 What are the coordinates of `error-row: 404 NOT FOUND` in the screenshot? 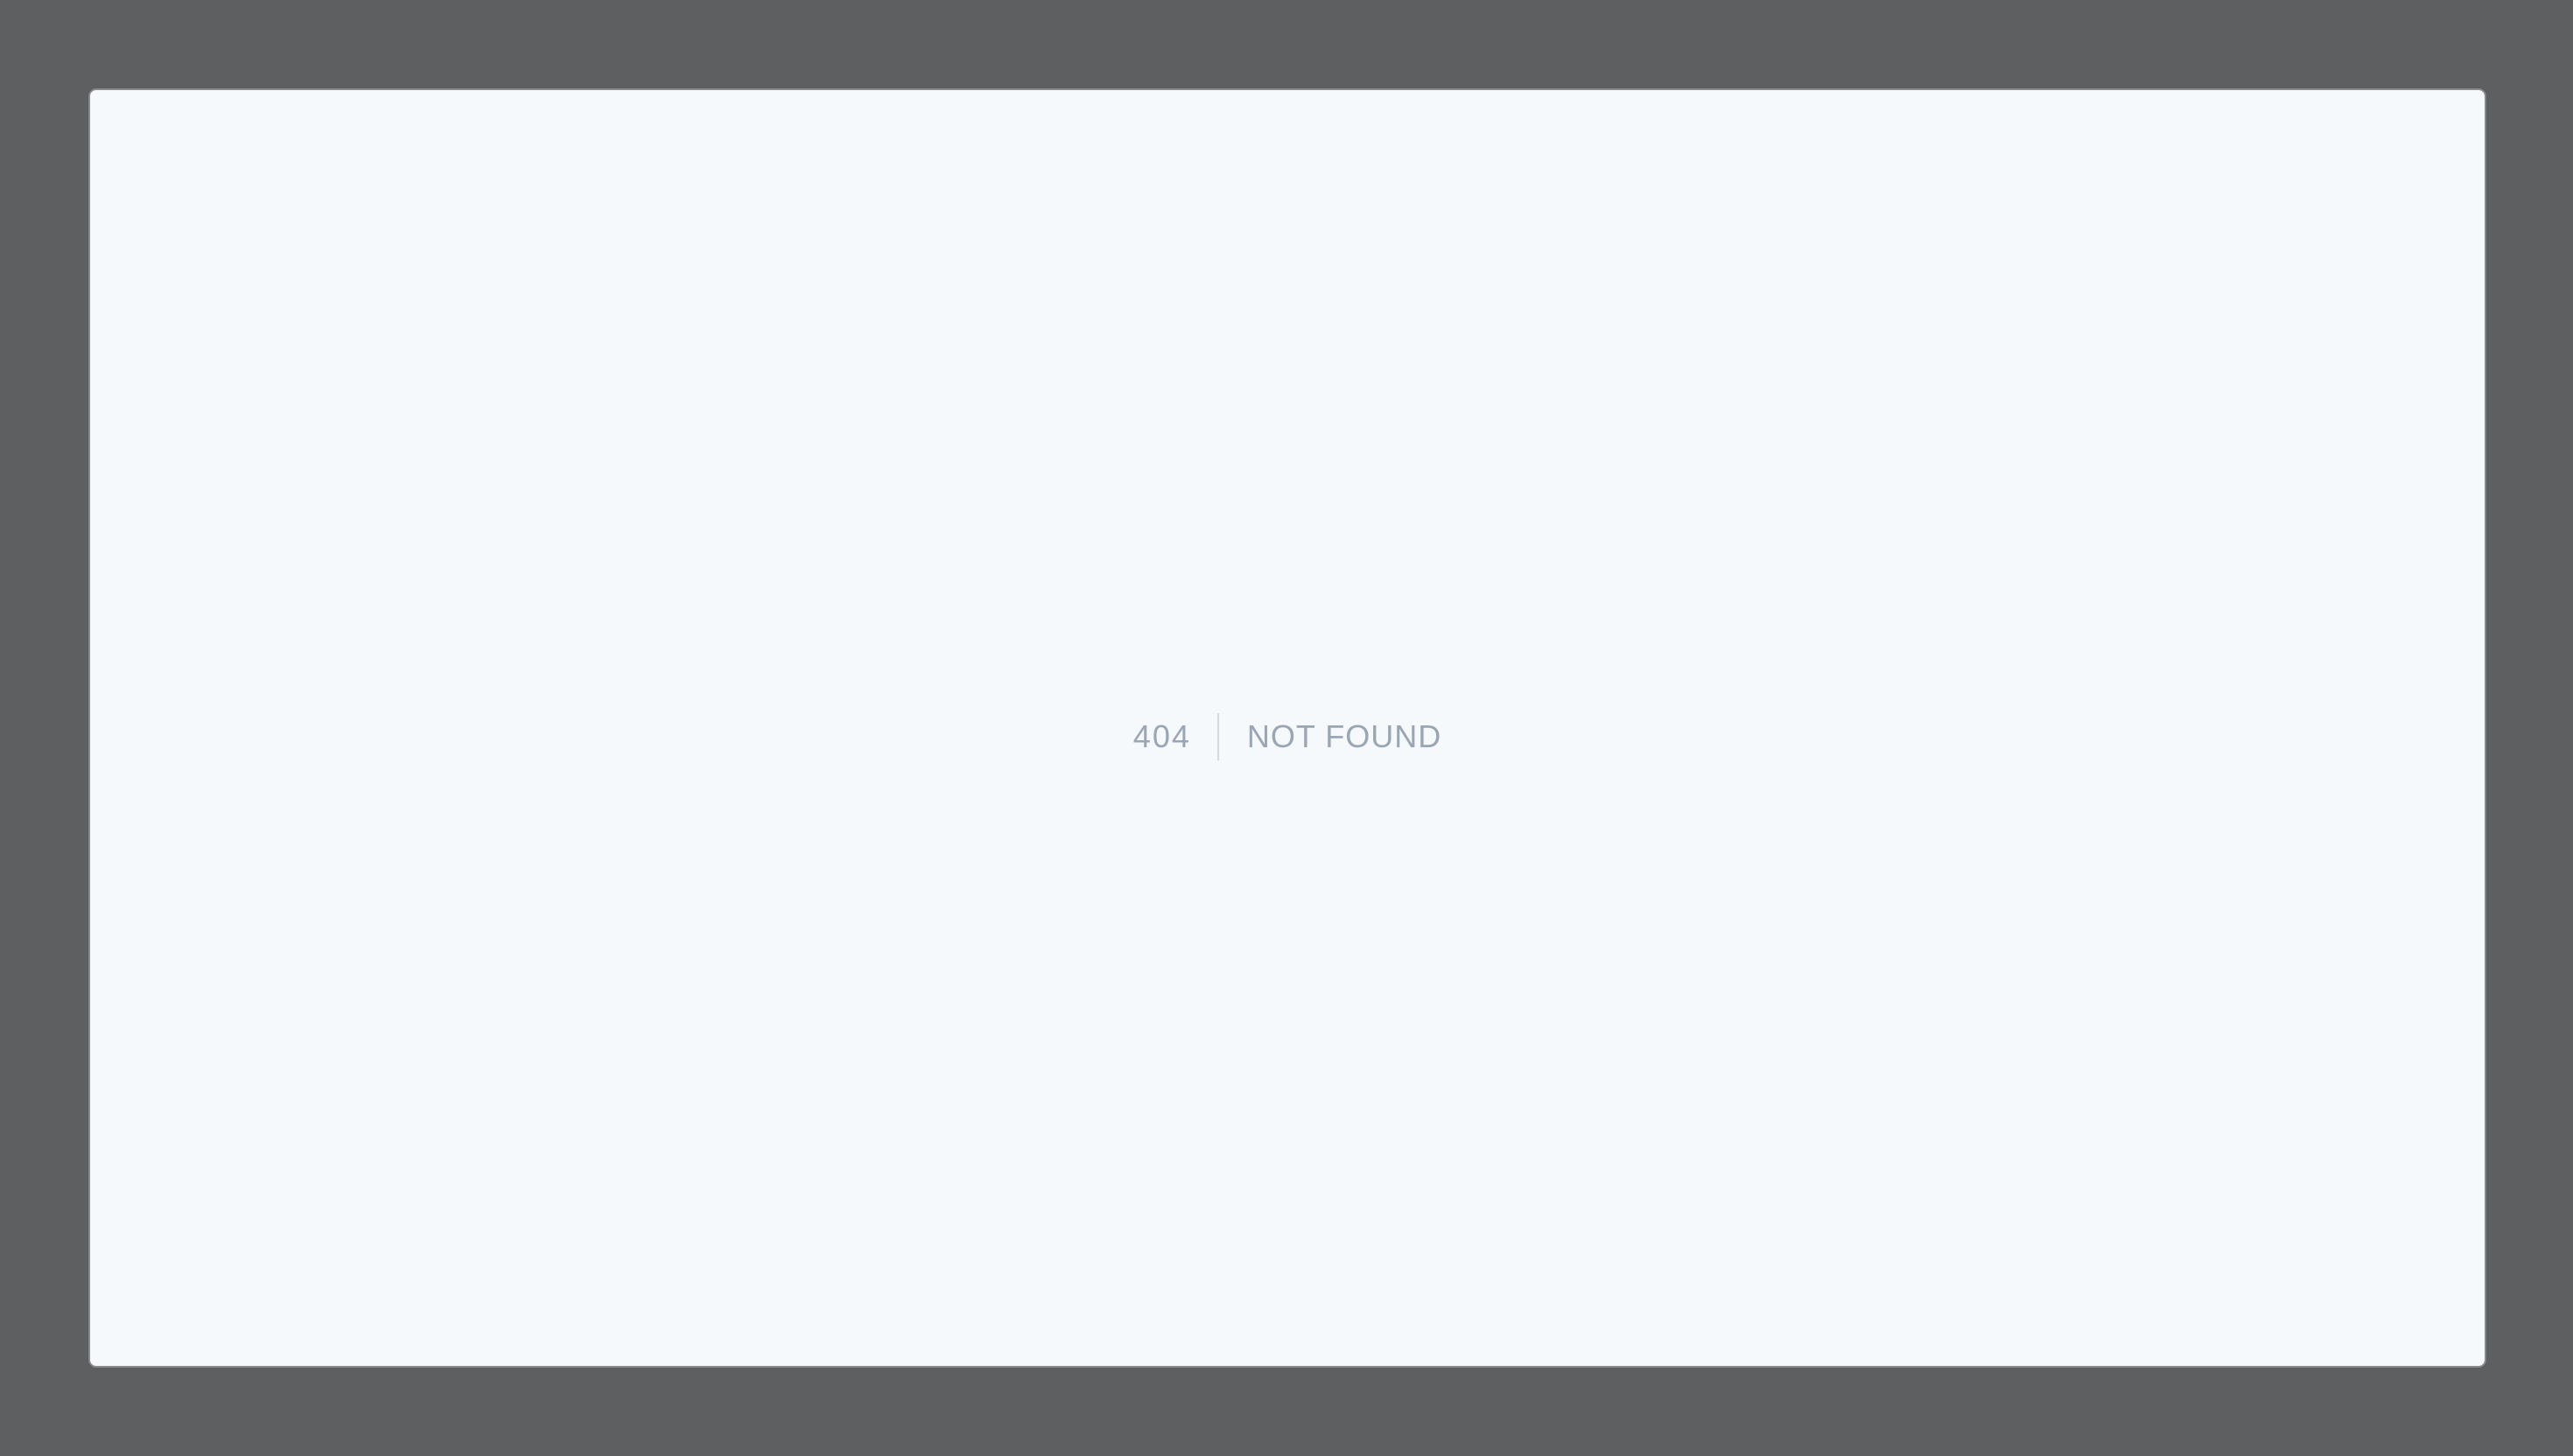 It's located at (1287, 736).